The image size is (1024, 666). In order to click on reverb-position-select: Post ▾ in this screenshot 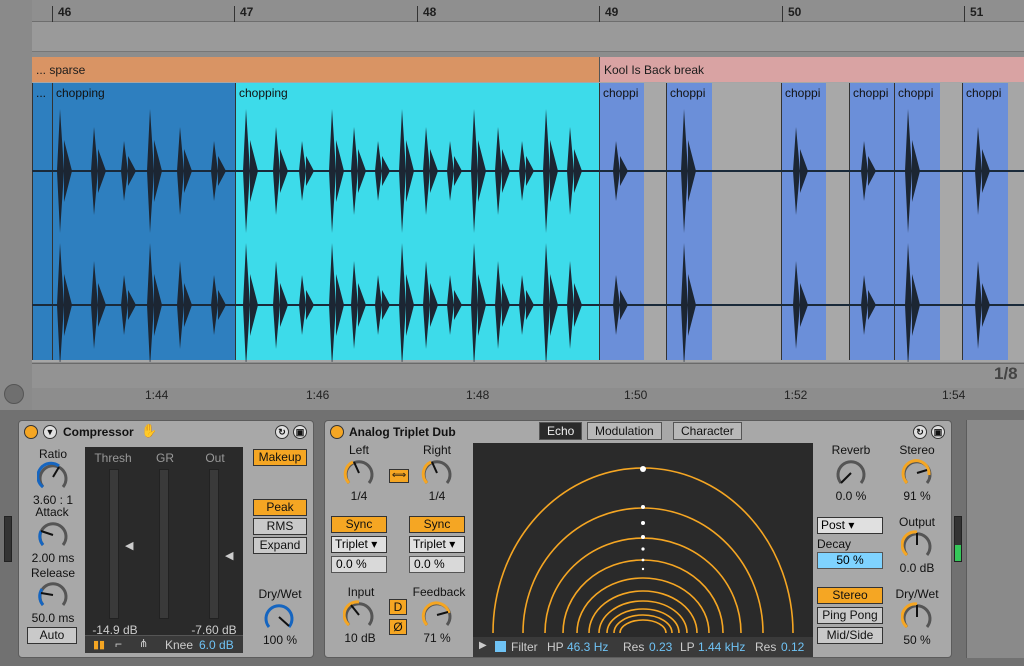, I will do `click(850, 525)`.